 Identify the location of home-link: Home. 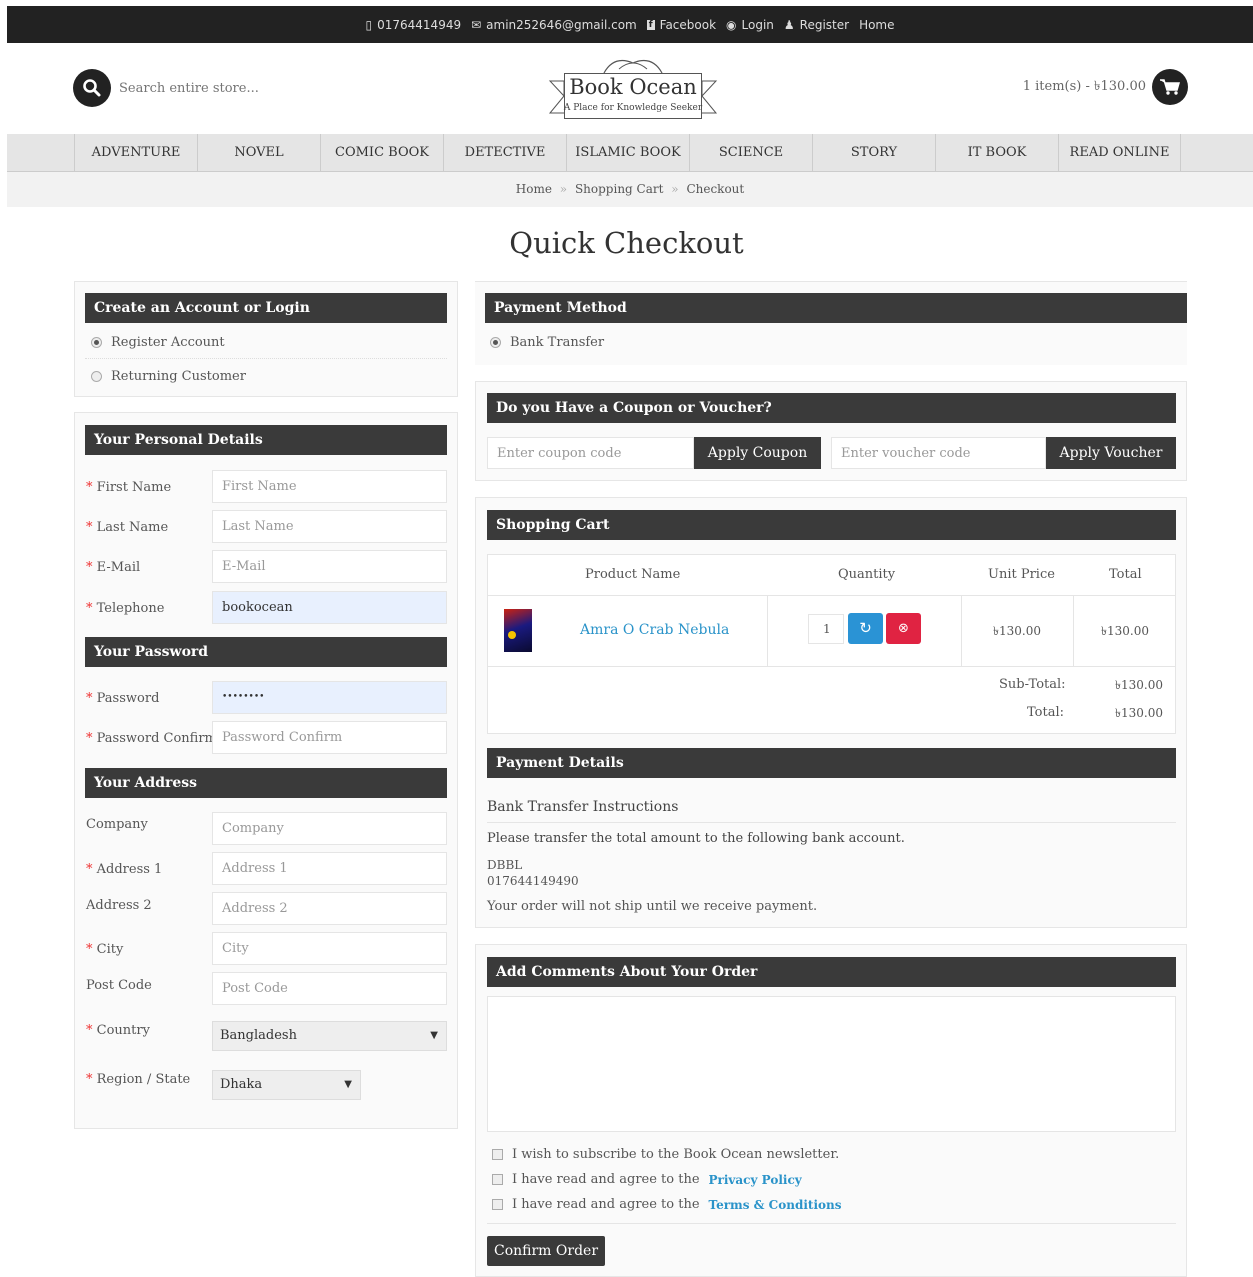
(876, 25).